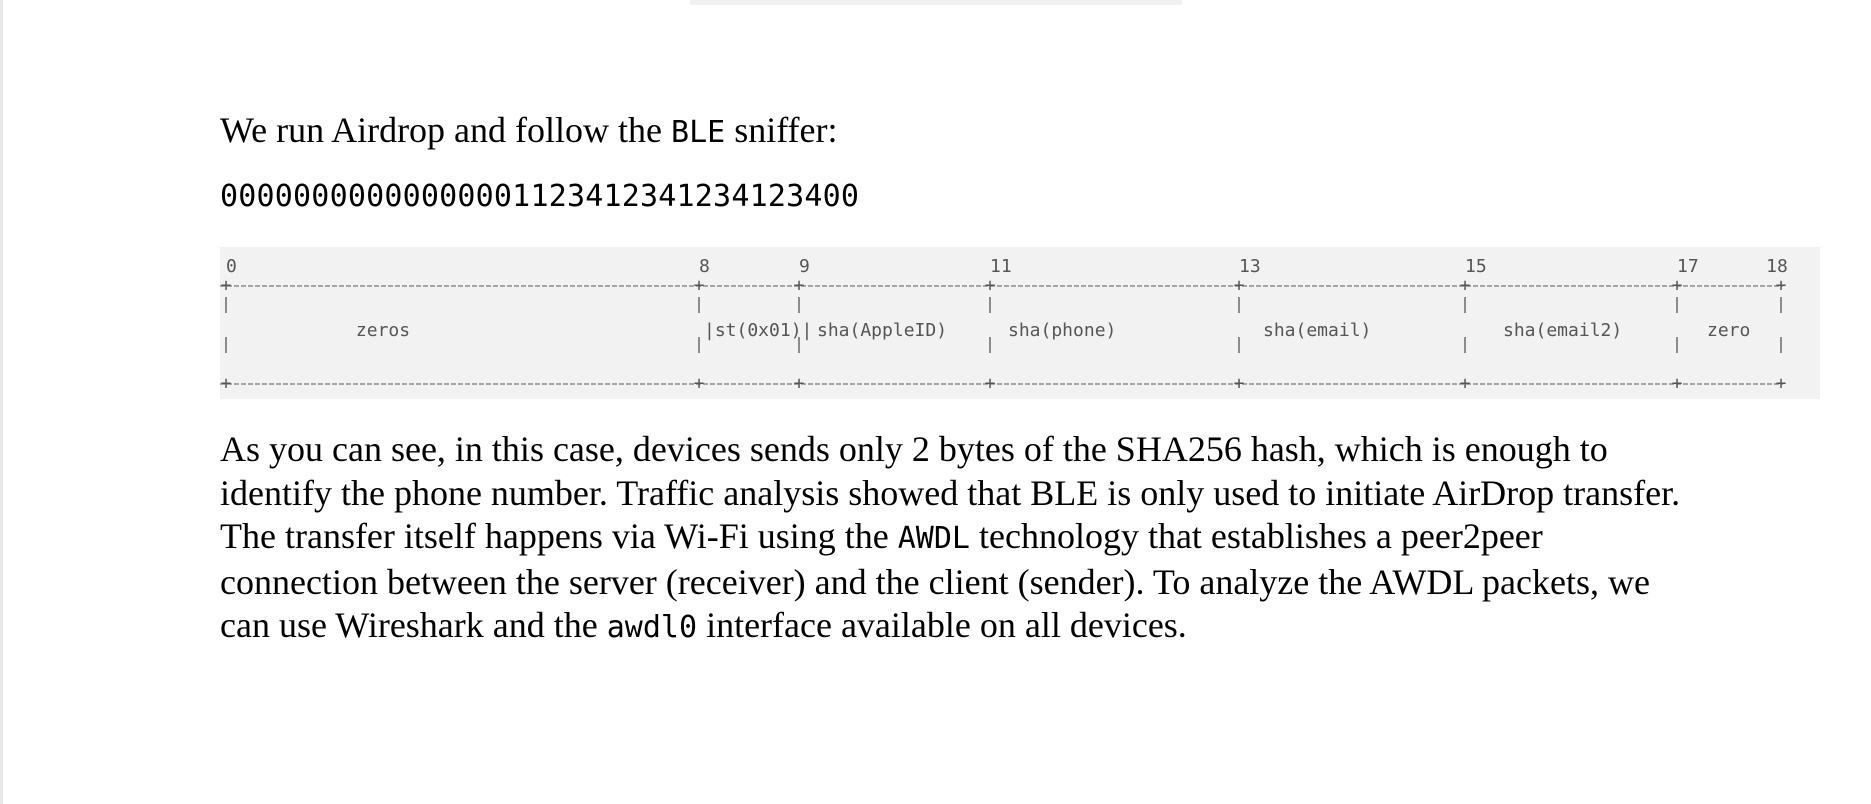 The height and width of the screenshot is (804, 1871). Describe the element at coordinates (1688, 266) in the screenshot. I see `offset-label: 17` at that location.